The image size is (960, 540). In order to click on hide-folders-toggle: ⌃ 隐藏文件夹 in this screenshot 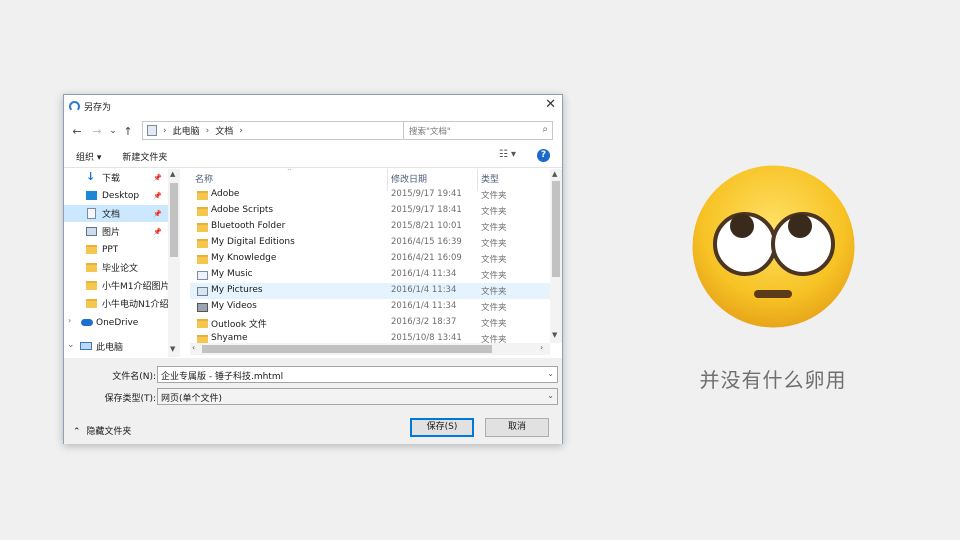, I will do `click(102, 430)`.